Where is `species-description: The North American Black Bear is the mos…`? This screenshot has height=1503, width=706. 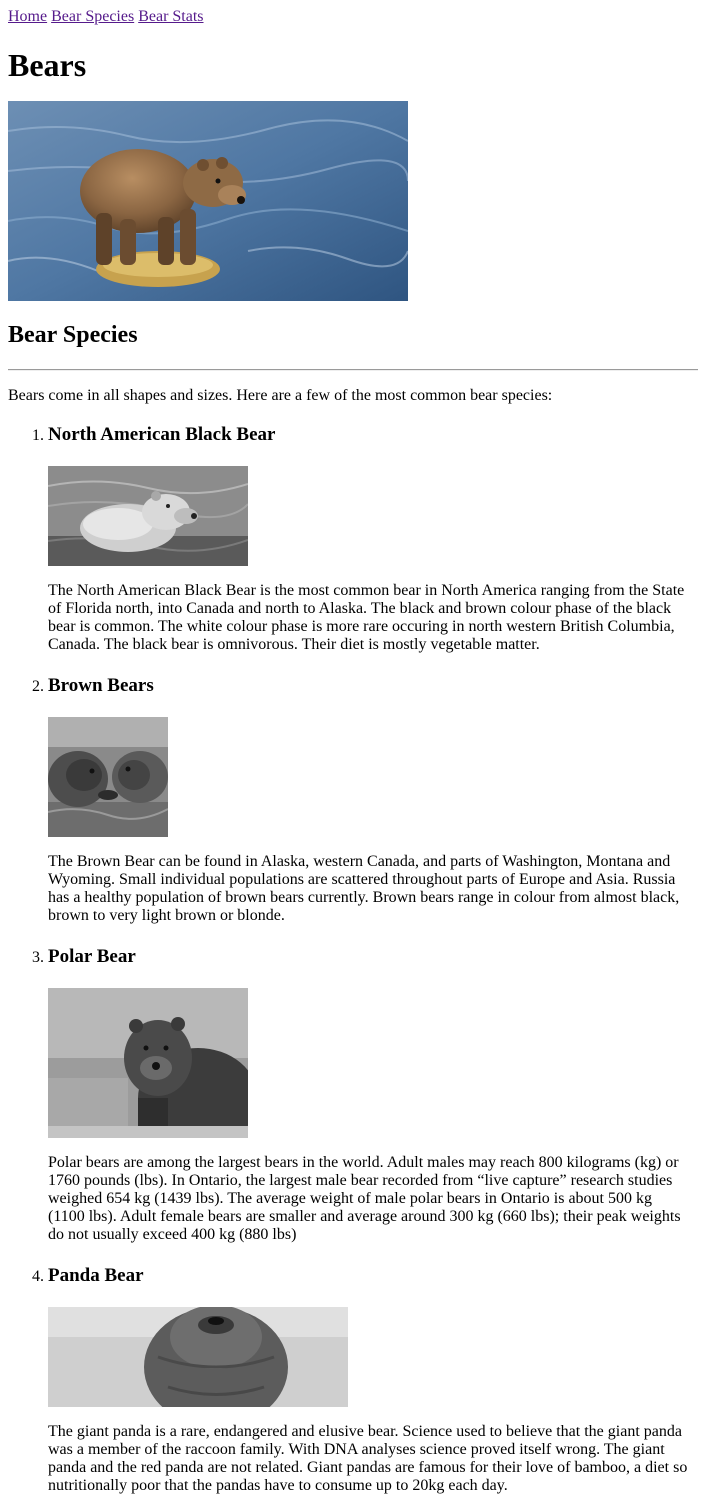
species-description: The North American Black Bear is the mos… is located at coordinates (366, 617).